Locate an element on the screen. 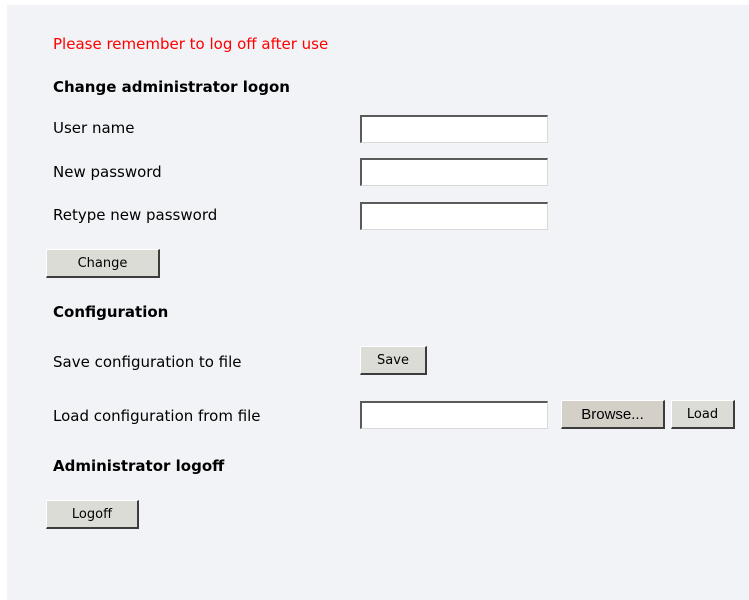 The width and height of the screenshot is (749, 600). change-logon-heading: Change administrator logon is located at coordinates (171, 87).